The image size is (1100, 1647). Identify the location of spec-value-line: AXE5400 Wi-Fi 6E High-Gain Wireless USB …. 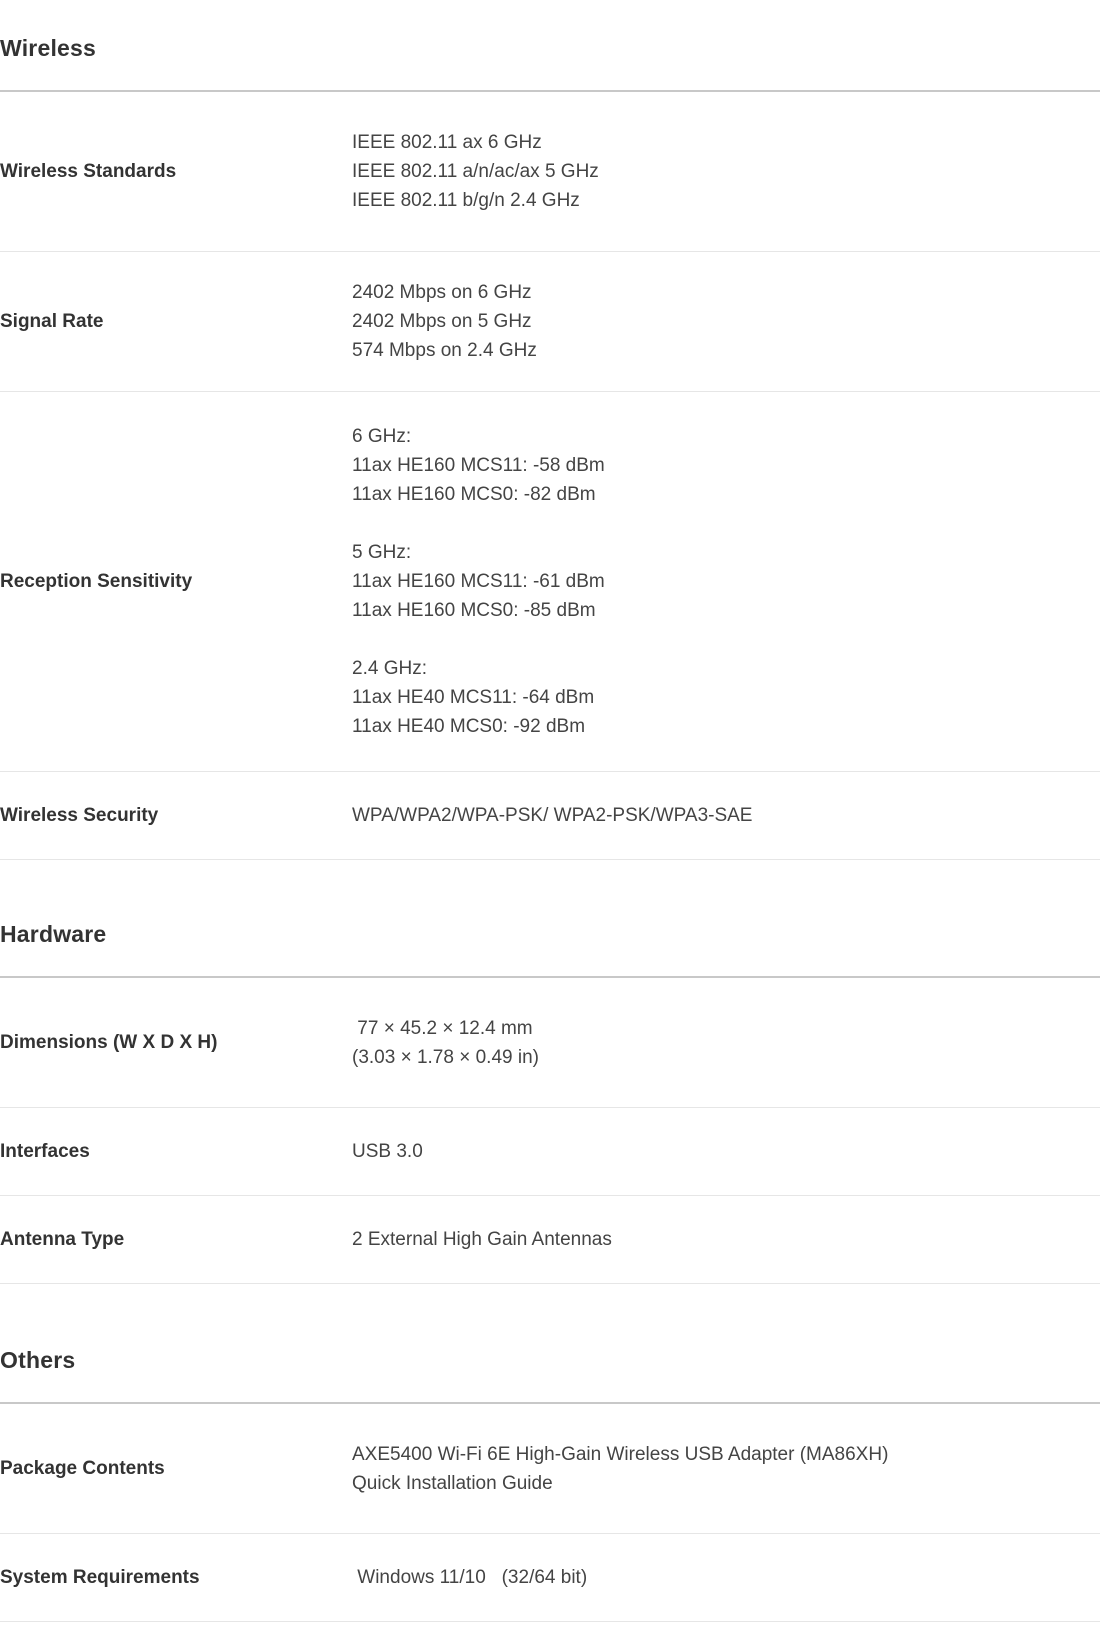
(620, 1454).